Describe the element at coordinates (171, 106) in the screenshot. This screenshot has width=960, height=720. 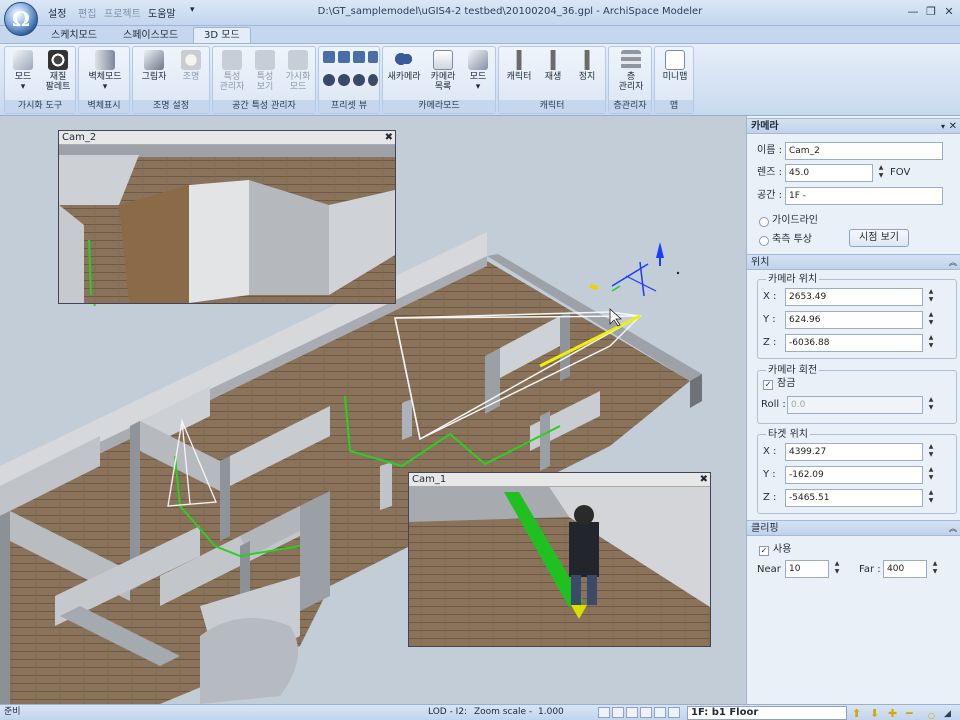
I see `group-label: 조명 설정` at that location.